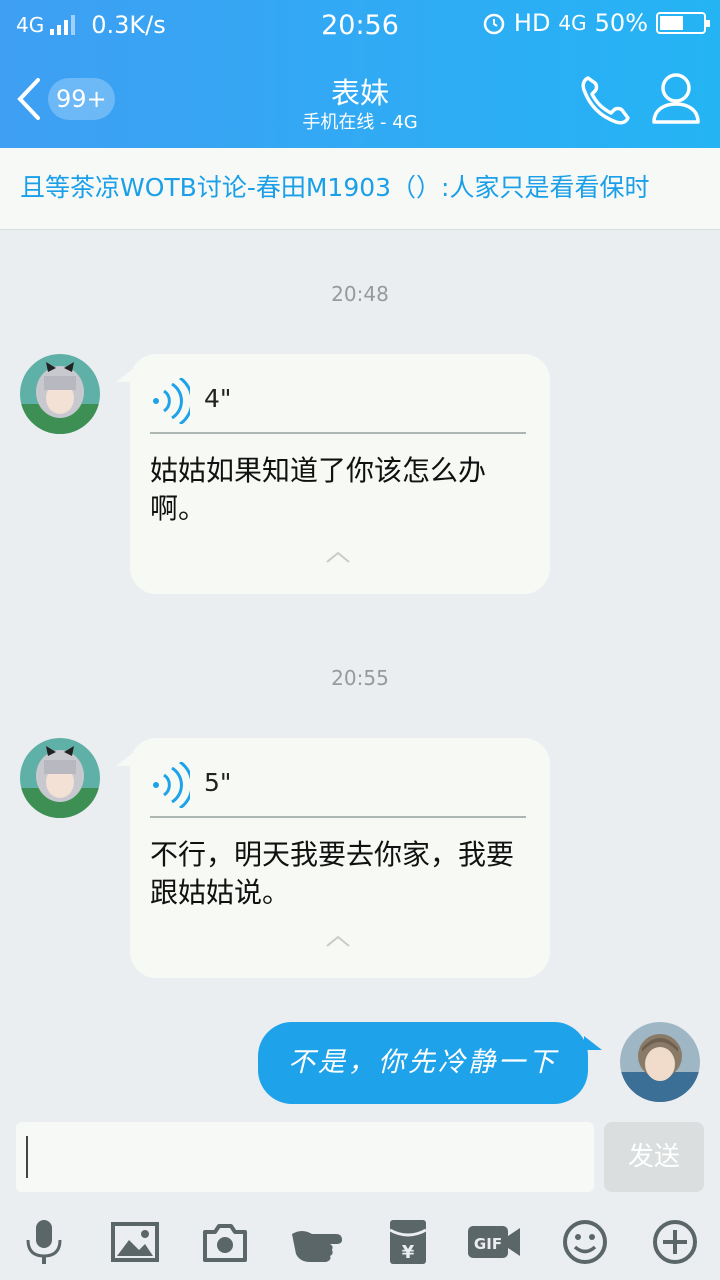 This screenshot has width=720, height=1280. Describe the element at coordinates (676, 98) in the screenshot. I see `profile-icon` at that location.